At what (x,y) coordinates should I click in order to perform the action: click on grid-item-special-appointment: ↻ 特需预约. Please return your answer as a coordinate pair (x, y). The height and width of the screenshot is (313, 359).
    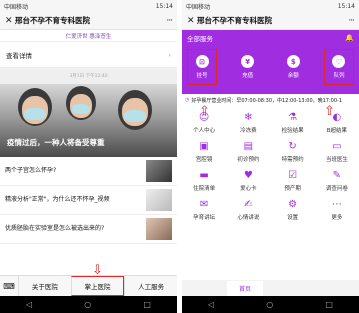
    Looking at the image, I should click on (293, 152).